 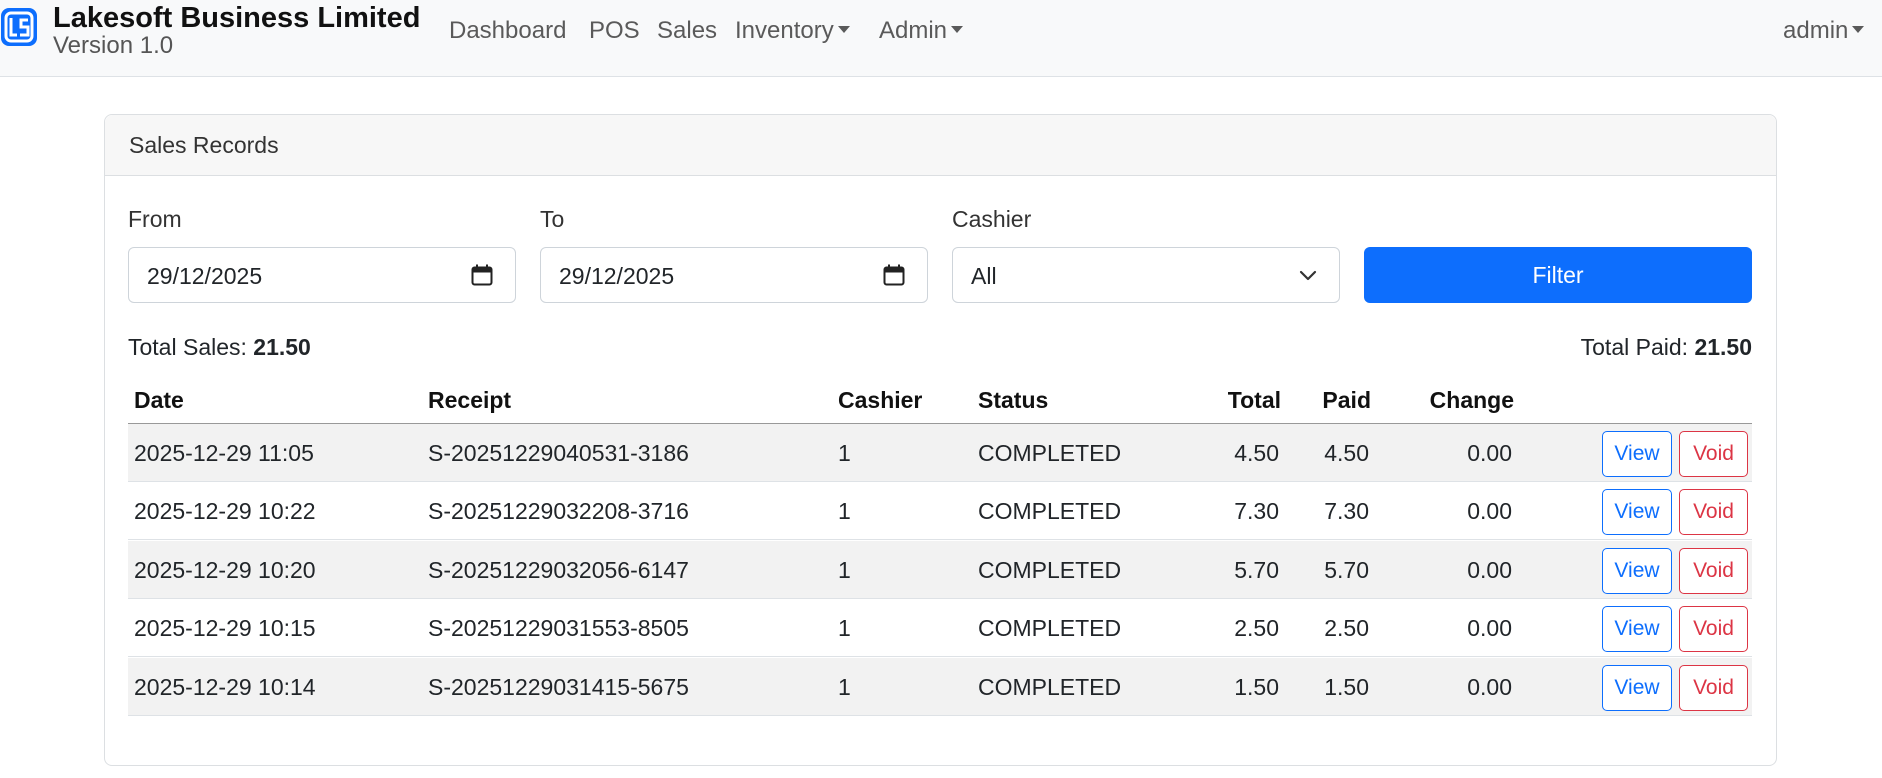 I want to click on card-header: Sales Records, so click(x=940, y=145).